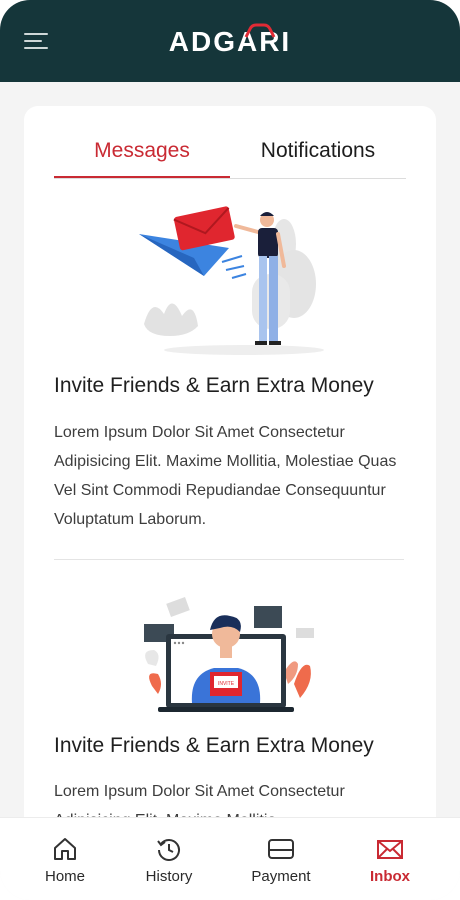 The width and height of the screenshot is (460, 900). I want to click on home-icon, so click(65, 849).